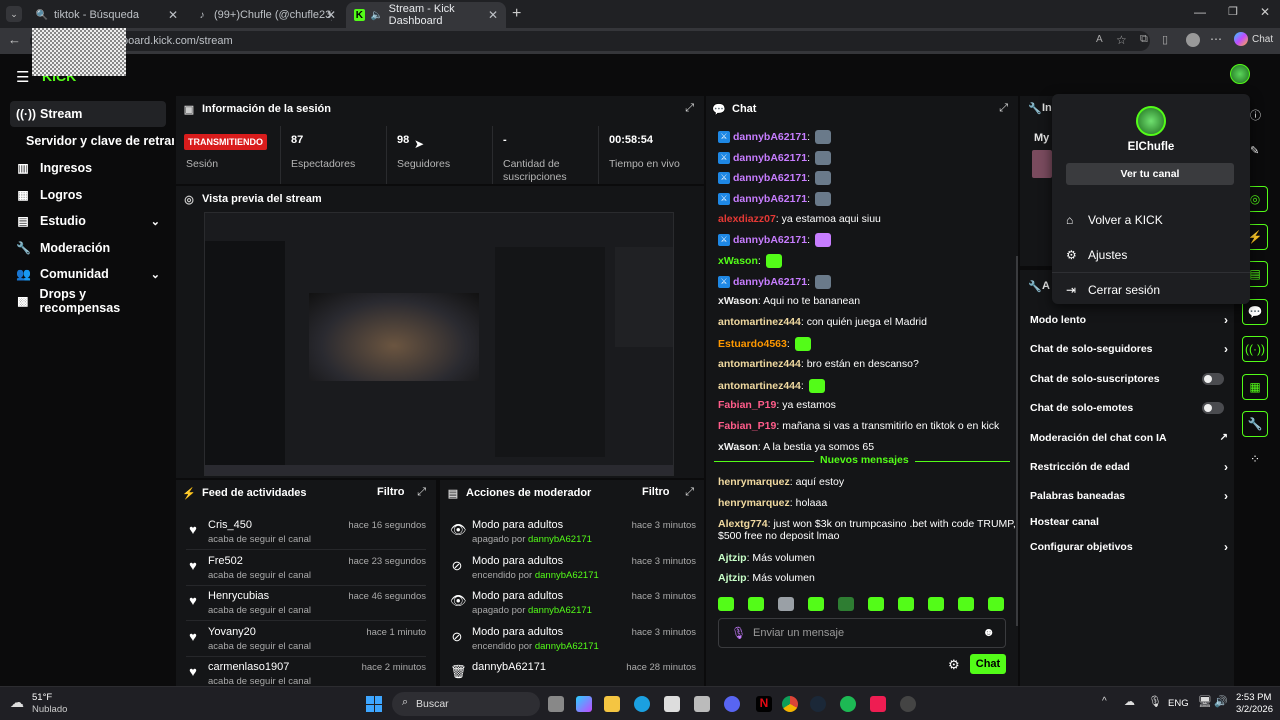  Describe the element at coordinates (1255, 387) in the screenshot. I see `rail-button-mod: ▦` at that location.